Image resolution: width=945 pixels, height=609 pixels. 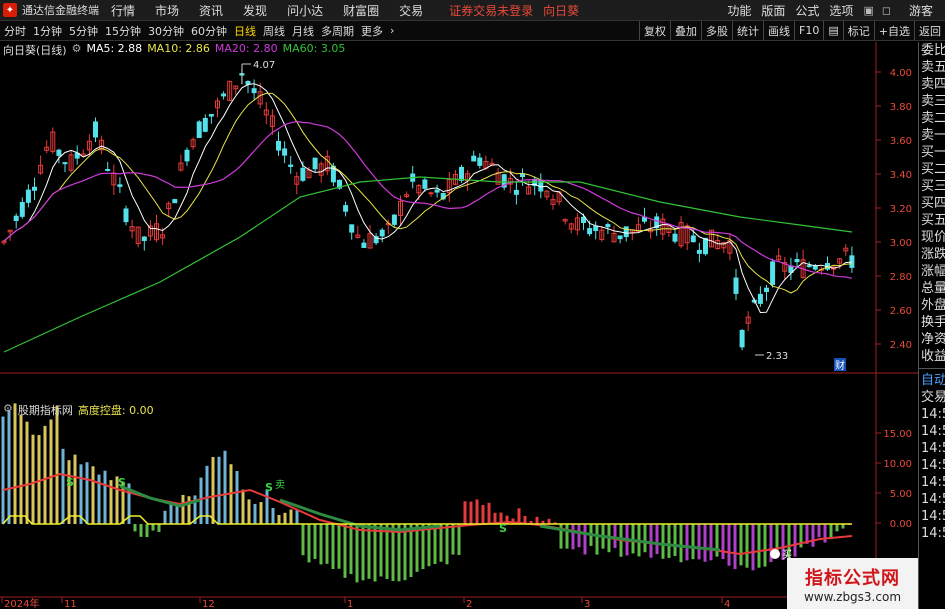 What do you see at coordinates (852, 596) in the screenshot?
I see `watermark-url: www.zbgs3.com` at bounding box center [852, 596].